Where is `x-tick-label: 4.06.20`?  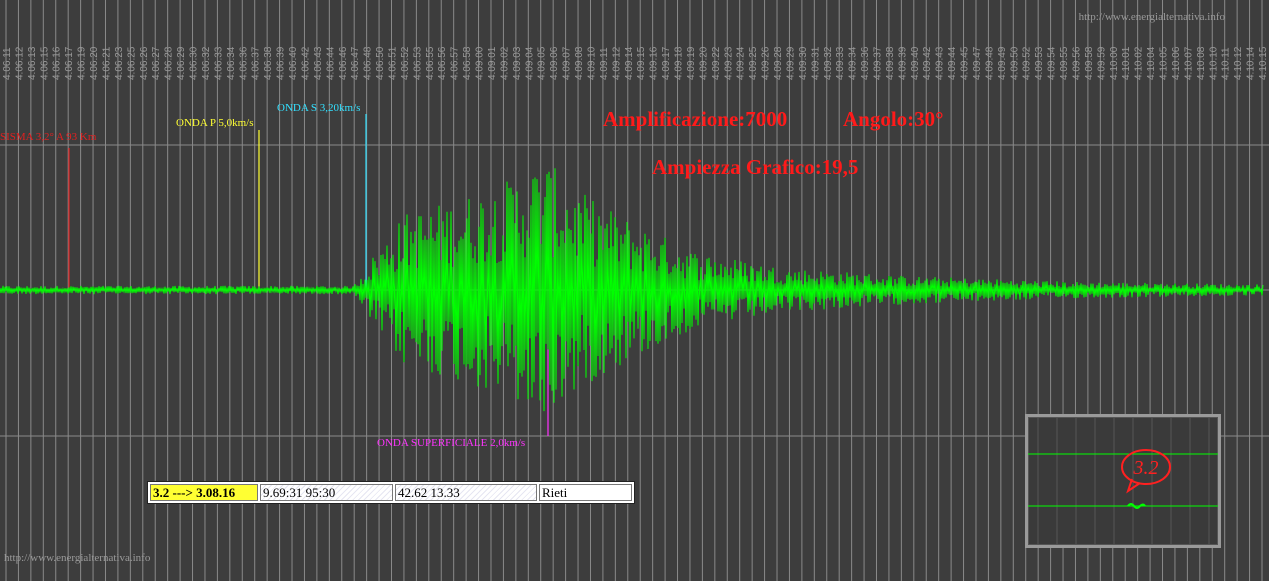 x-tick-label: 4.06.20 is located at coordinates (94, 63).